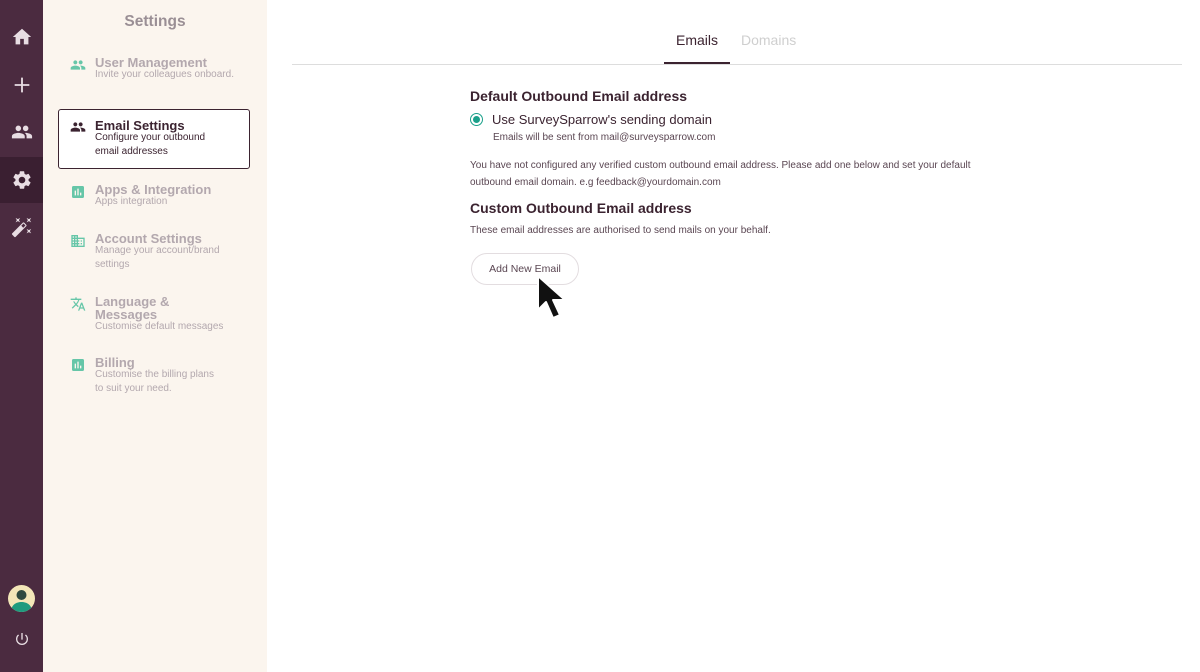 The height and width of the screenshot is (672, 1200). What do you see at coordinates (155, 21) in the screenshot?
I see `sidebar-title: Settings` at bounding box center [155, 21].